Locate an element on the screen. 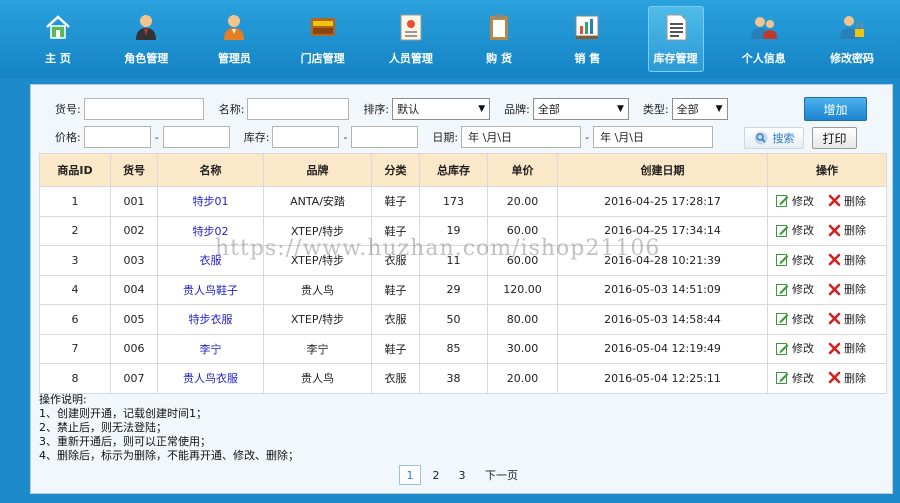  cell-name: 贵人鸟衣服 is located at coordinates (210, 378).